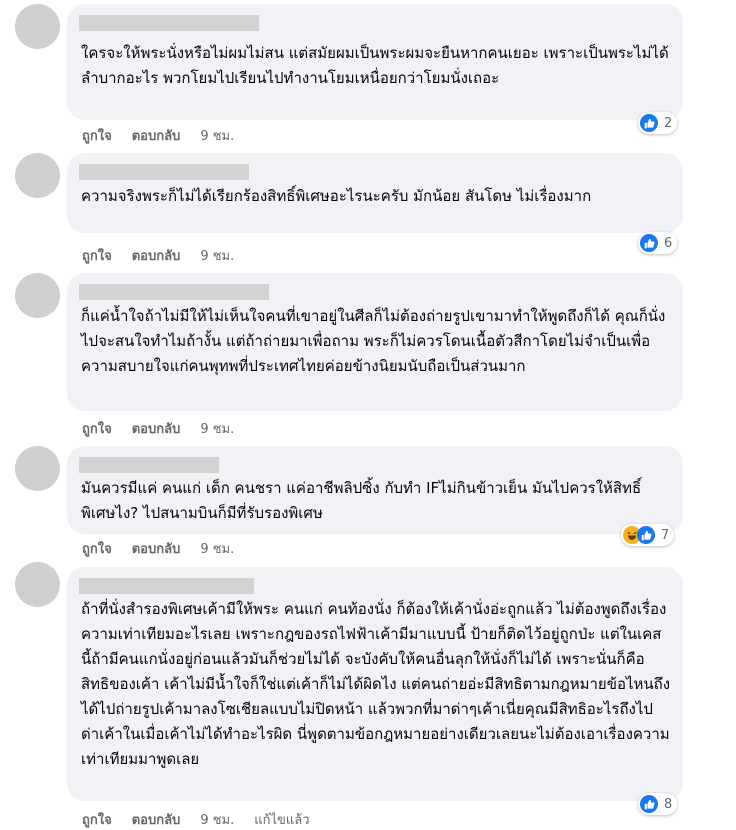 The image size is (736, 830). Describe the element at coordinates (668, 243) in the screenshot. I see `reaction-count: 6` at that location.